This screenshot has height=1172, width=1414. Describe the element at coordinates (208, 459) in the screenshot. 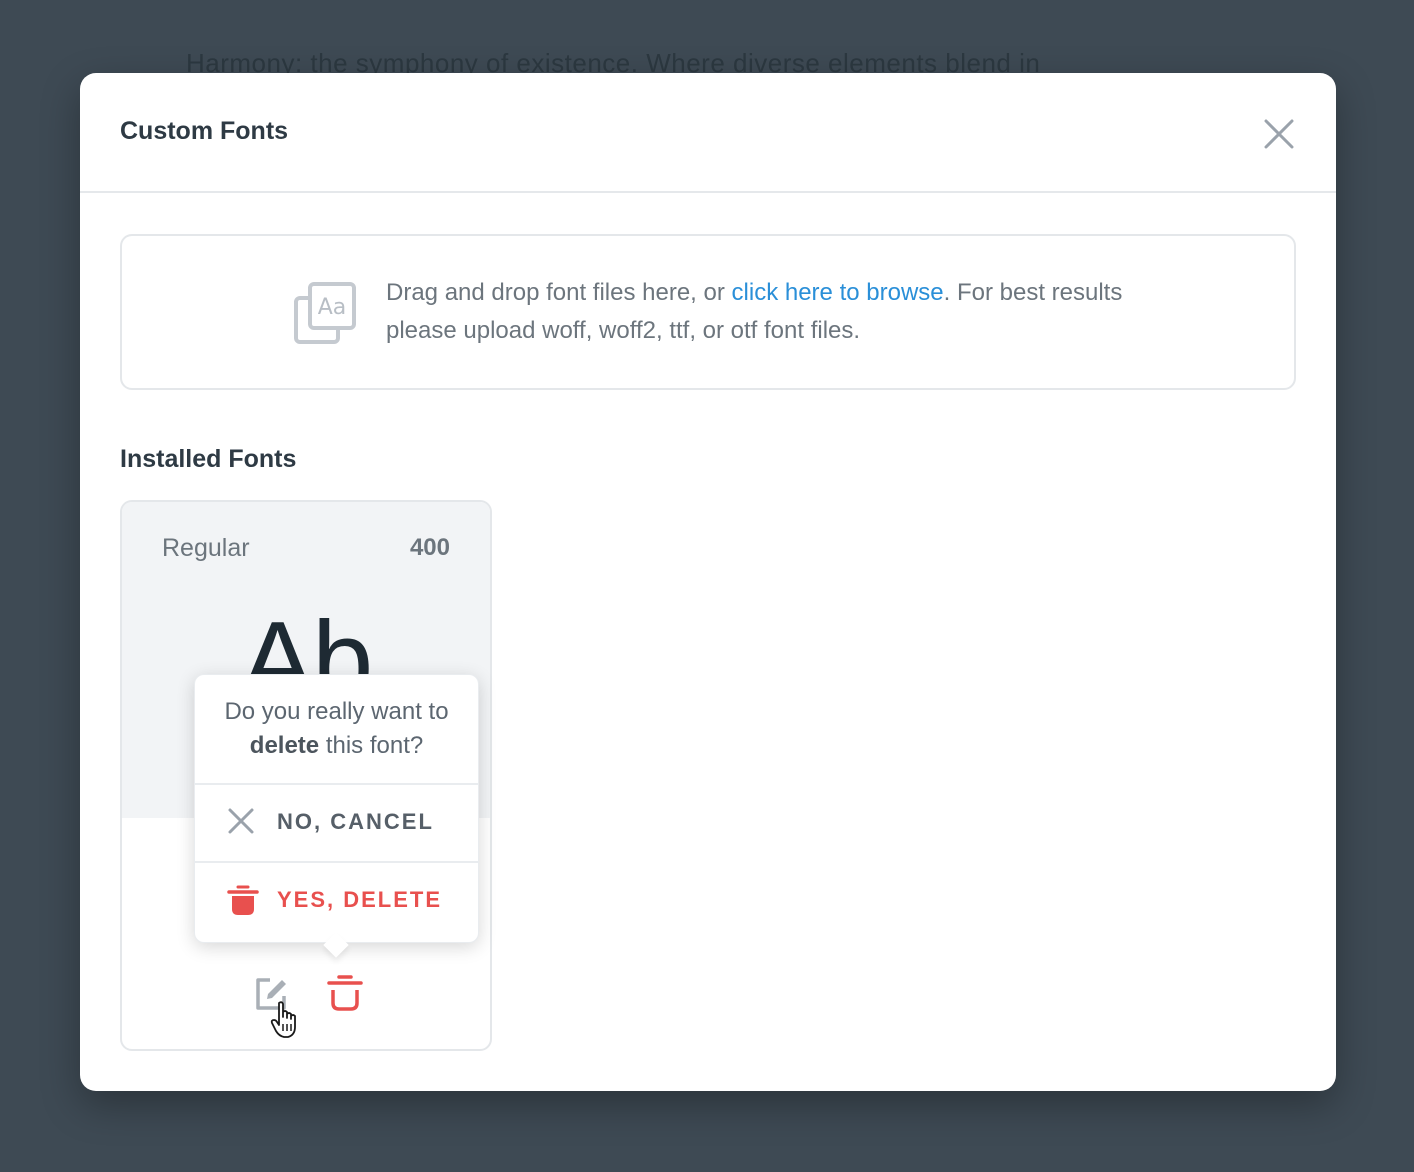

I see `installed-fonts-heading: Installed Fonts` at that location.